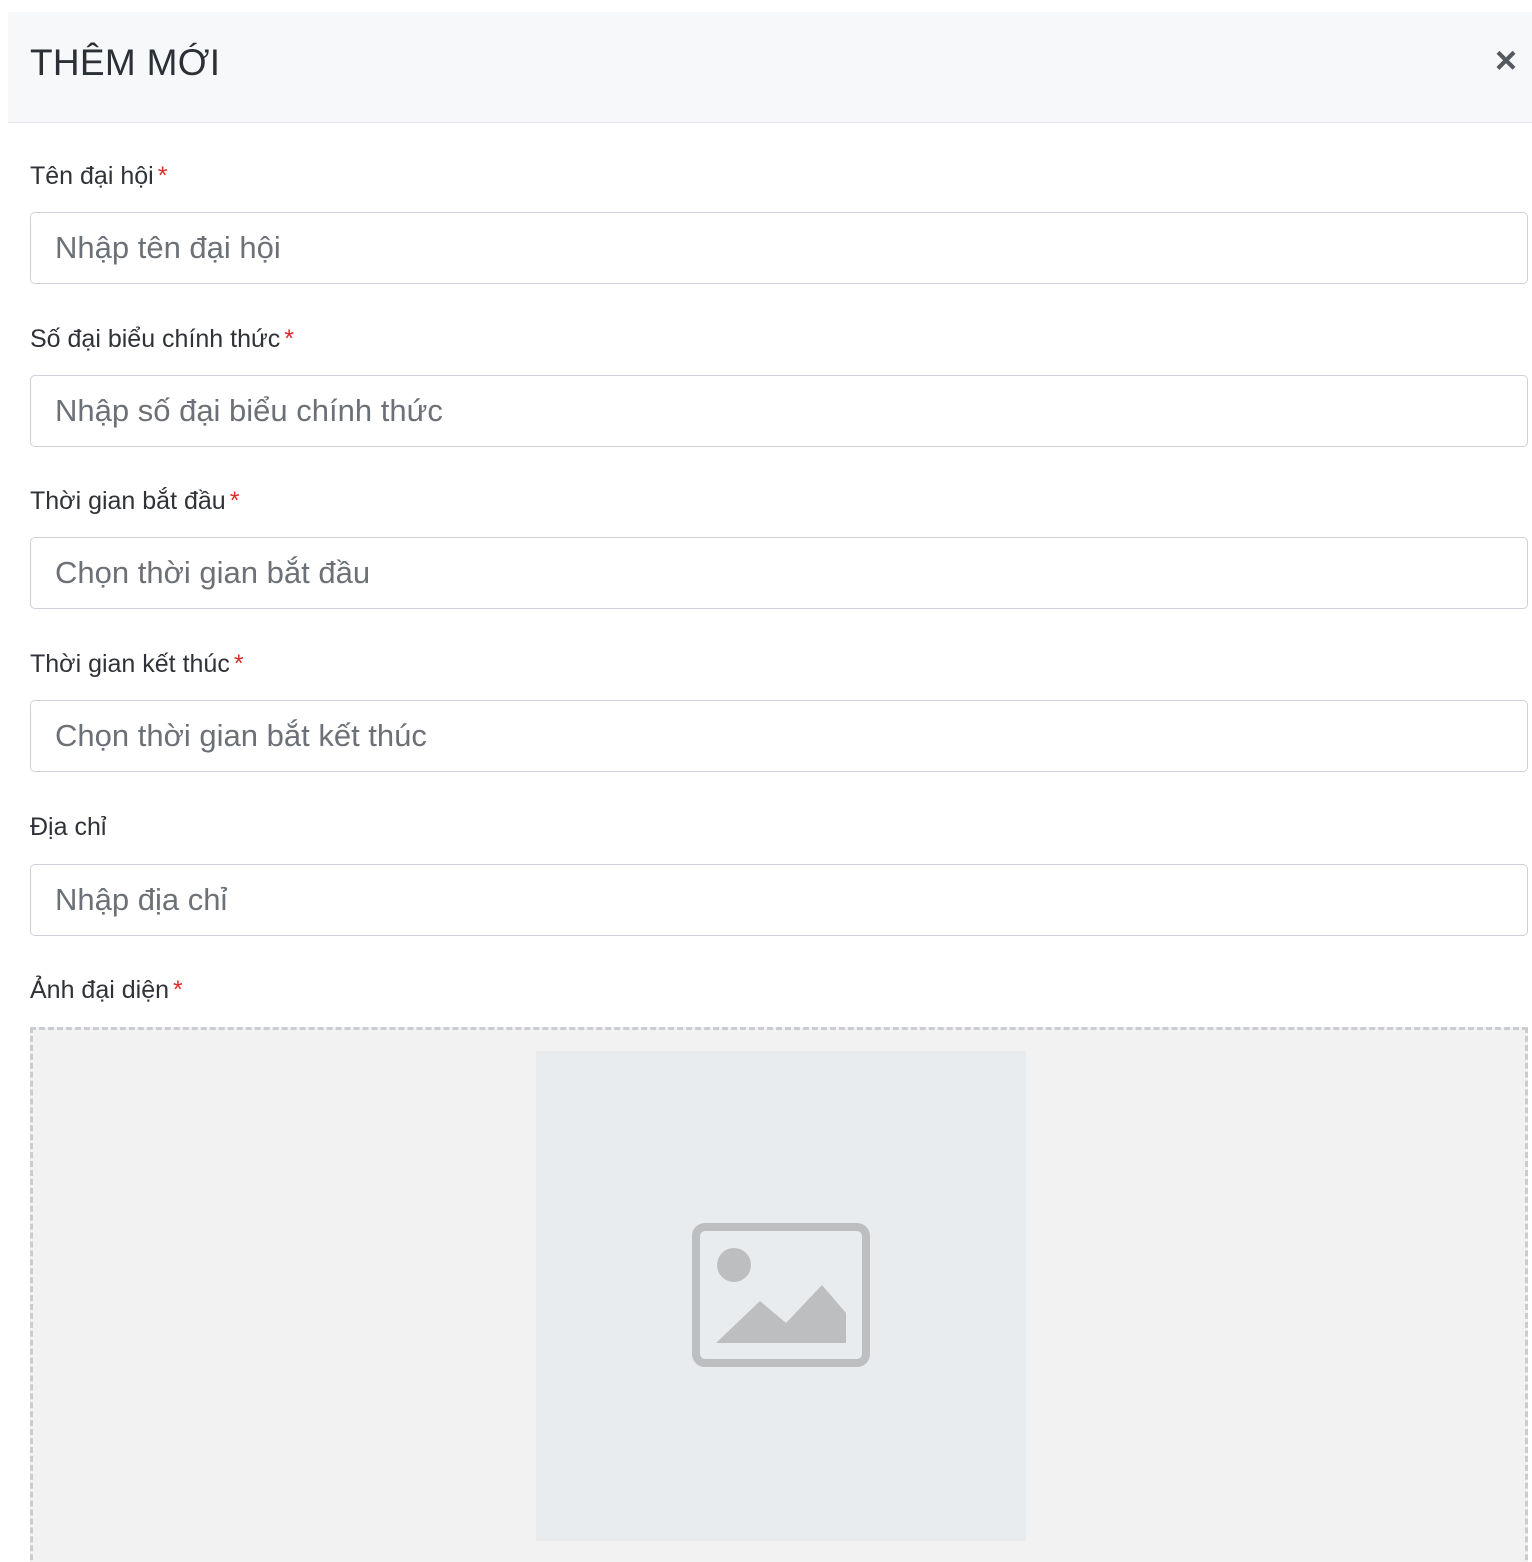 Image resolution: width=1532 pixels, height=1562 pixels. What do you see at coordinates (779, 248) in the screenshot?
I see `ten-dai-hoi-input` at bounding box center [779, 248].